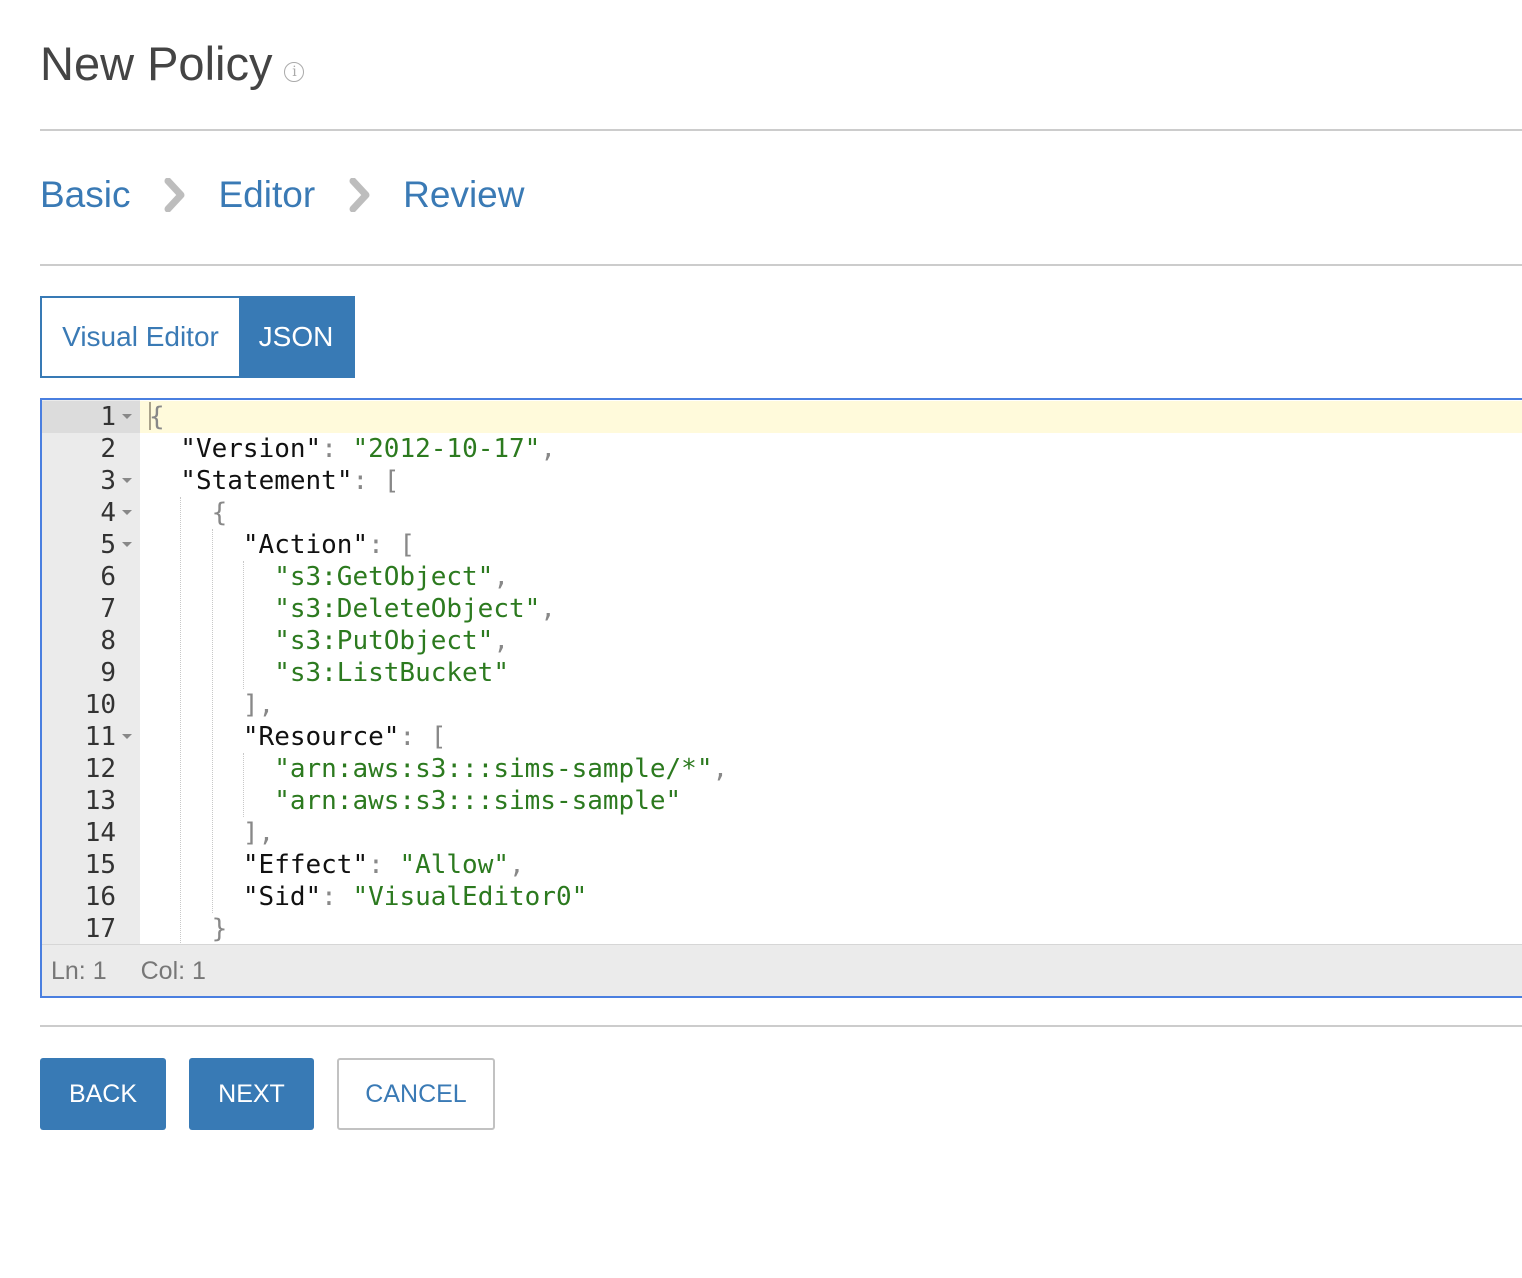 The image size is (1522, 1278). Describe the element at coordinates (831, 577) in the screenshot. I see `code-line: "s3:GetObject",` at that location.